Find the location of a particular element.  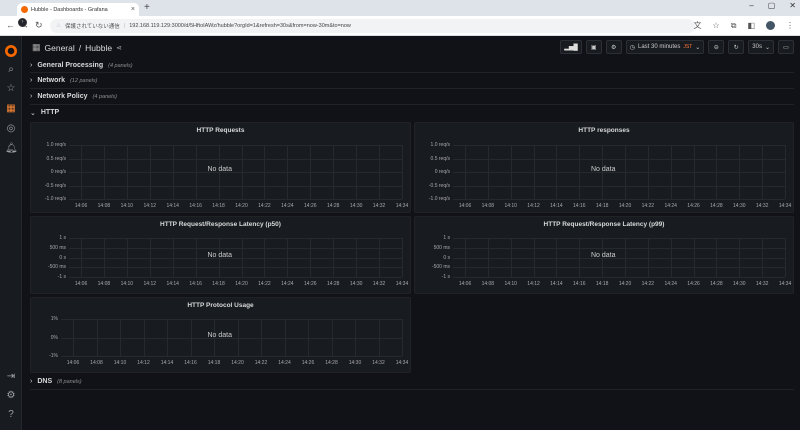

security-warning: 保護されていない通信 is located at coordinates (92, 27).